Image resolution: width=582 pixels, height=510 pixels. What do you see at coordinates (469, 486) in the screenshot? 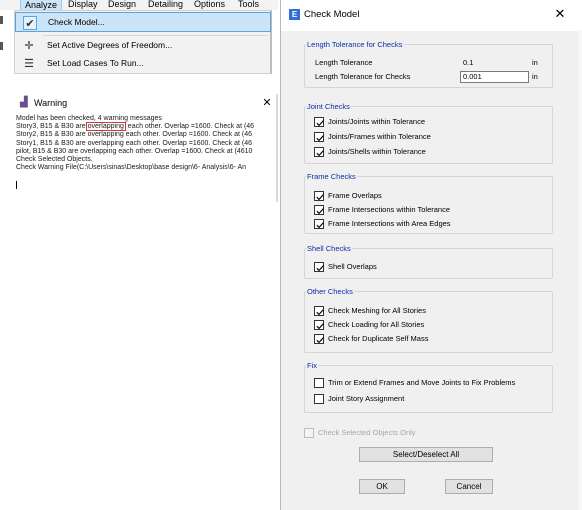
I see `cancel-button: Cancel` at bounding box center [469, 486].